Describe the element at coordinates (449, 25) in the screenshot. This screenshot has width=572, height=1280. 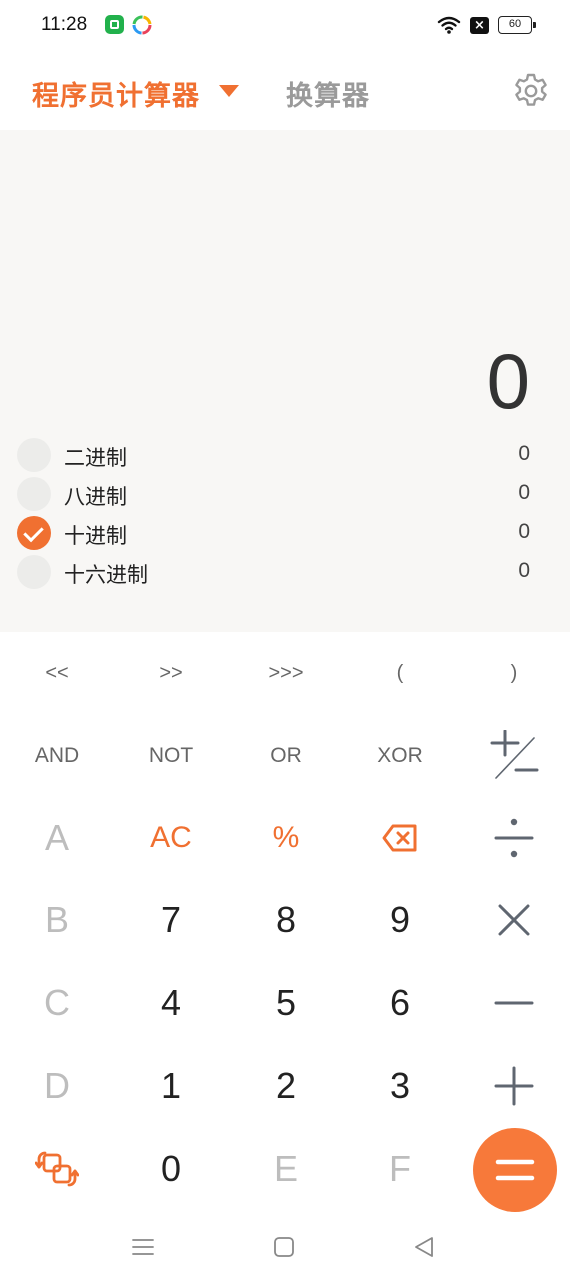
I see `wifi-icon` at that location.